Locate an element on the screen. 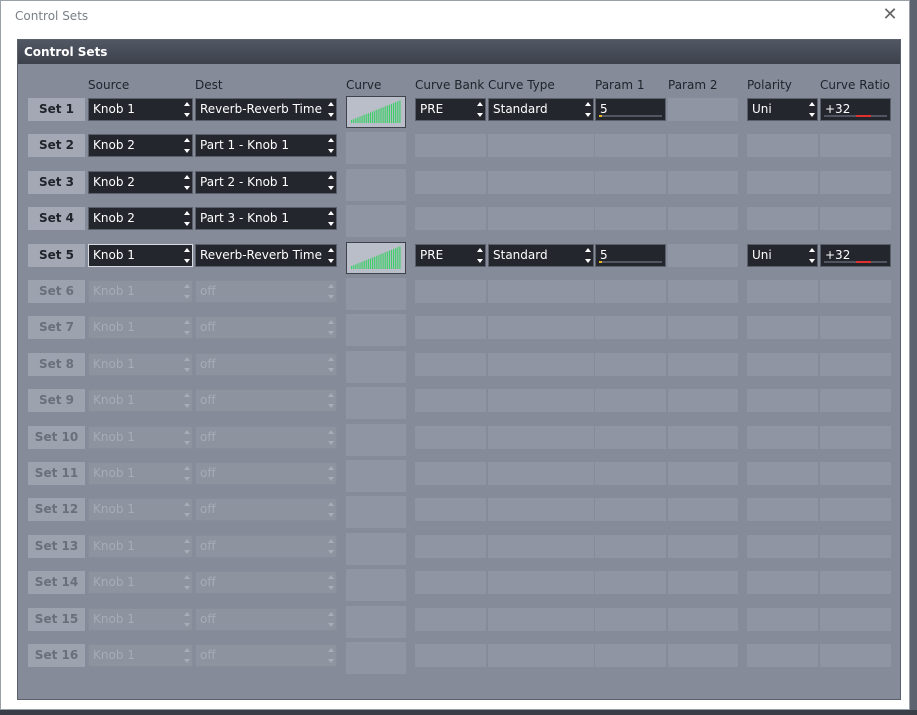  set-label: Set 6 is located at coordinates (56, 291).